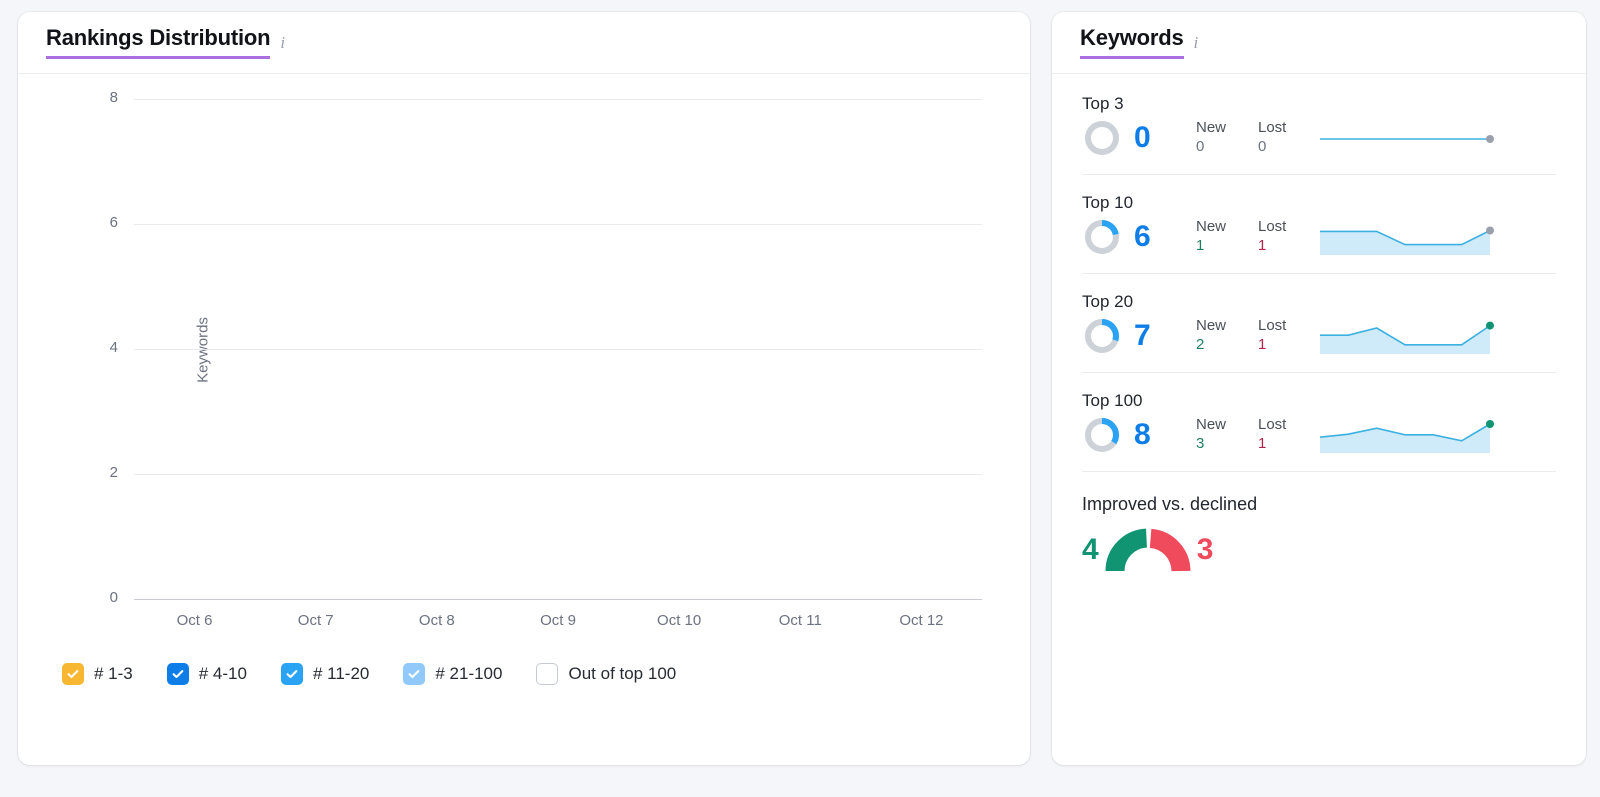 This screenshot has height=797, width=1600. What do you see at coordinates (1148, 549) in the screenshot?
I see `gauge-icon` at bounding box center [1148, 549].